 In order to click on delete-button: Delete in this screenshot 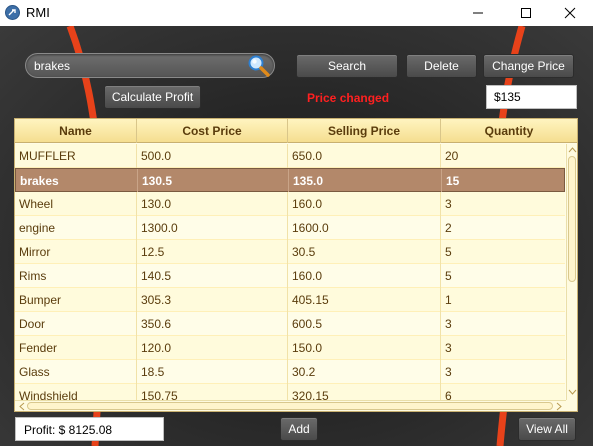, I will do `click(441, 66)`.